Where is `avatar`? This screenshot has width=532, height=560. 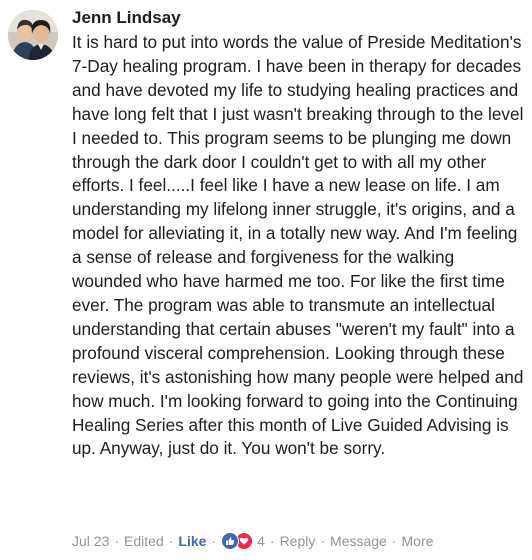 avatar is located at coordinates (33, 35).